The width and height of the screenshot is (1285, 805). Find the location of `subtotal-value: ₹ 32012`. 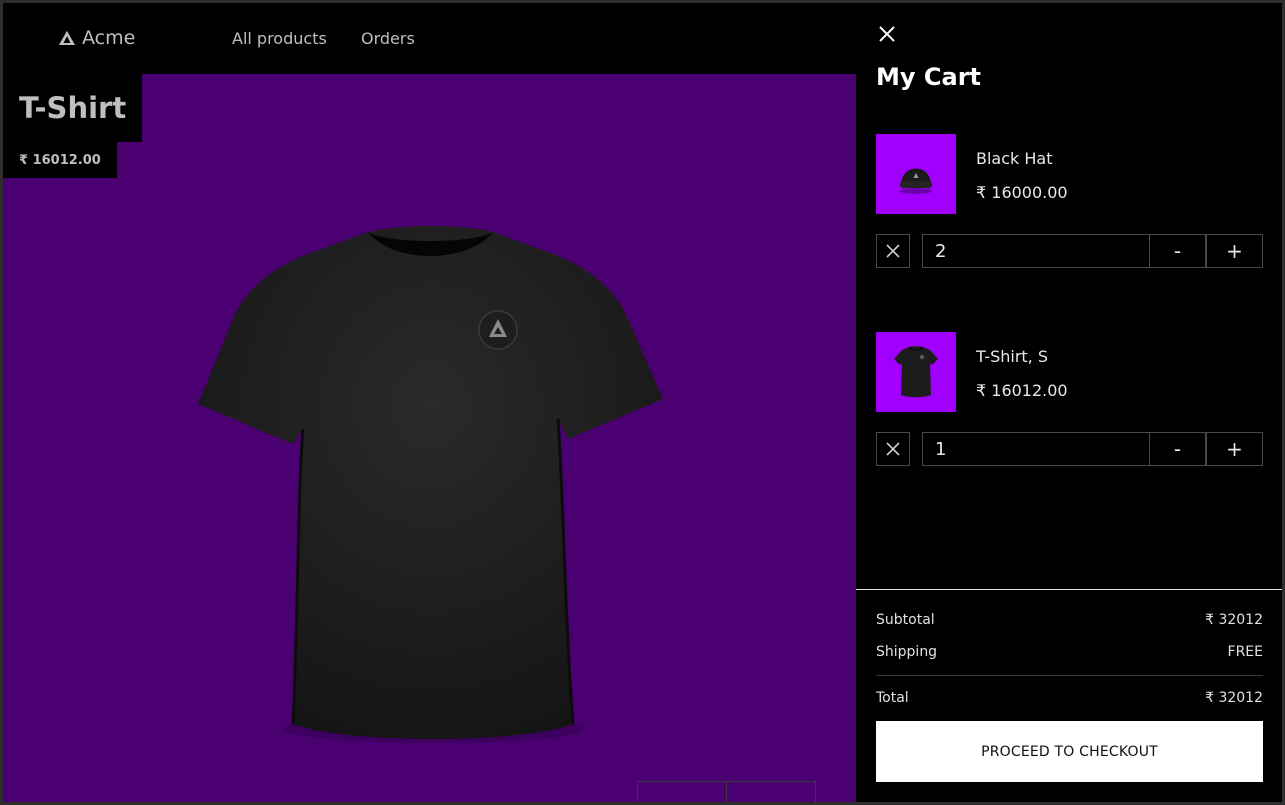

subtotal-value: ₹ 32012 is located at coordinates (1234, 620).